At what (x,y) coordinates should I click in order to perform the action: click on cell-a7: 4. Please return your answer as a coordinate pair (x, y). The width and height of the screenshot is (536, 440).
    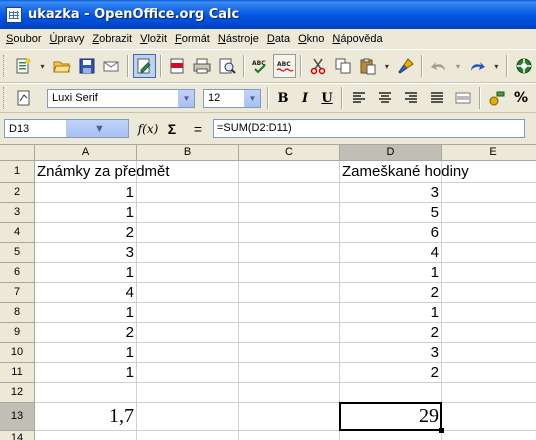
    Looking at the image, I should click on (86, 293).